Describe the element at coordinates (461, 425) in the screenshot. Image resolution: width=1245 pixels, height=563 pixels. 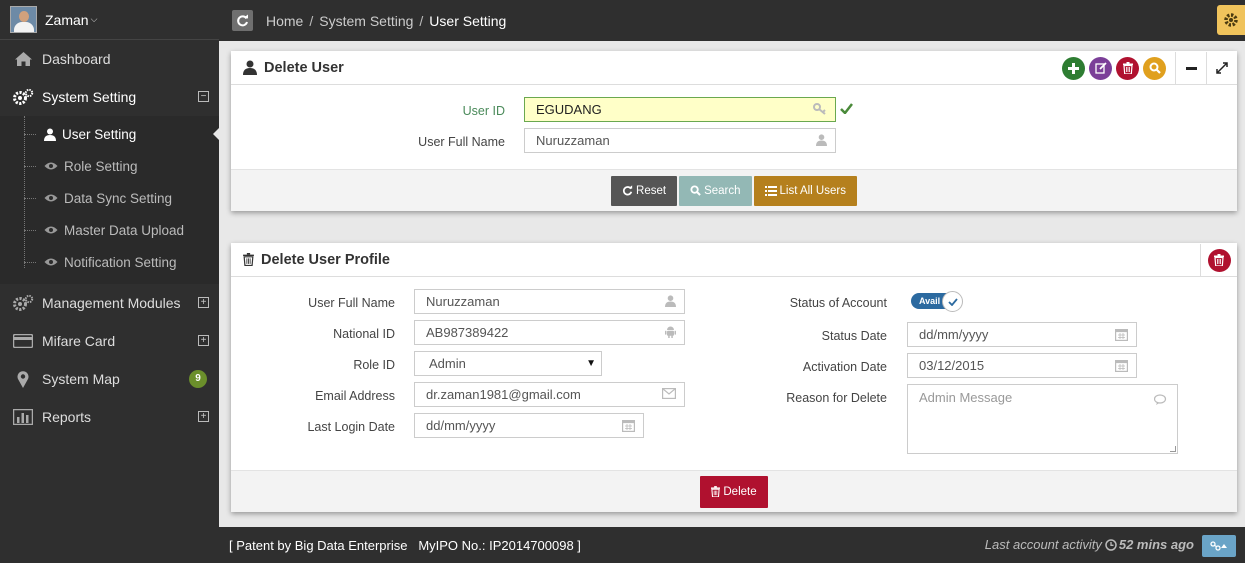
I see `last-login-placeholder: dd/mm/yyyy` at that location.